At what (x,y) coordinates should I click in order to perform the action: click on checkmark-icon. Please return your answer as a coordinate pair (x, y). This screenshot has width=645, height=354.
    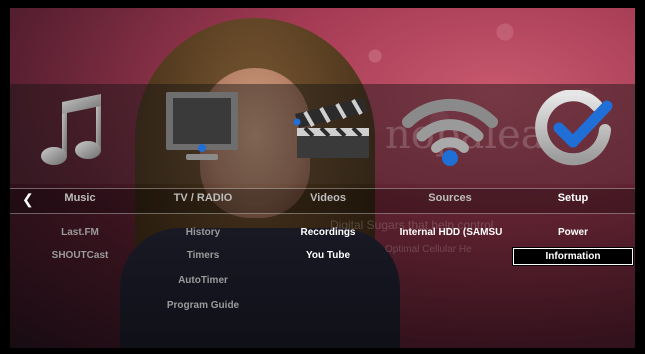
    Looking at the image, I should click on (574, 129).